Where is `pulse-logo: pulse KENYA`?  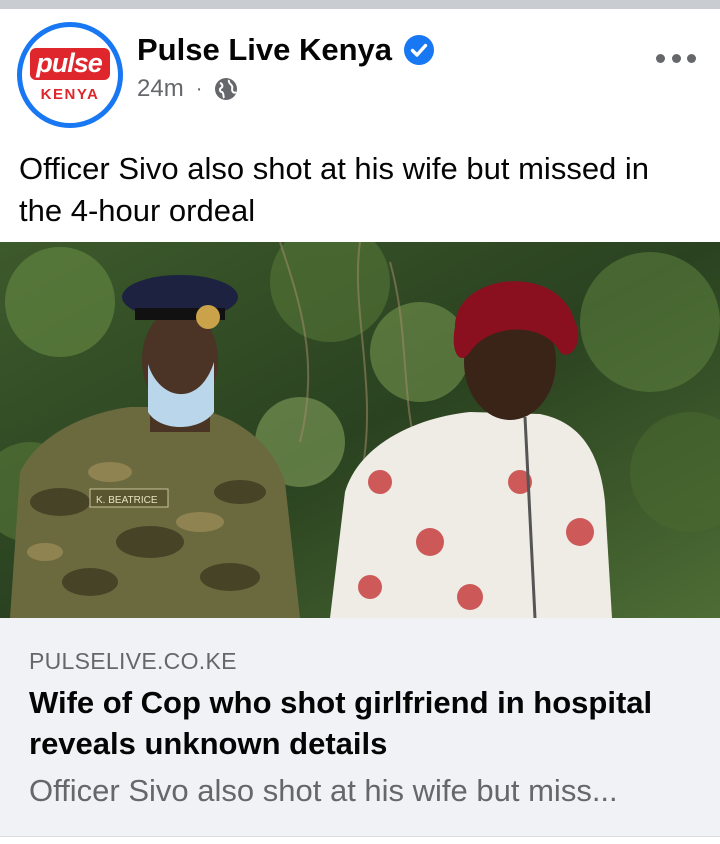 pulse-logo: pulse KENYA is located at coordinates (70, 75).